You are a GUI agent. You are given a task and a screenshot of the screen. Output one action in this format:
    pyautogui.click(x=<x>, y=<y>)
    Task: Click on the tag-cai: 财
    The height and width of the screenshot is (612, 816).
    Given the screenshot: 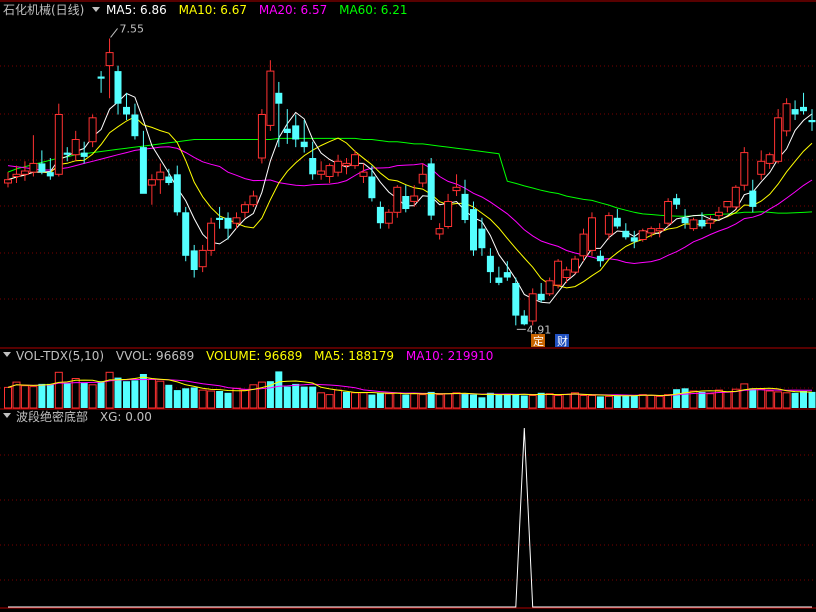 What is the action you would take?
    pyautogui.click(x=562, y=341)
    